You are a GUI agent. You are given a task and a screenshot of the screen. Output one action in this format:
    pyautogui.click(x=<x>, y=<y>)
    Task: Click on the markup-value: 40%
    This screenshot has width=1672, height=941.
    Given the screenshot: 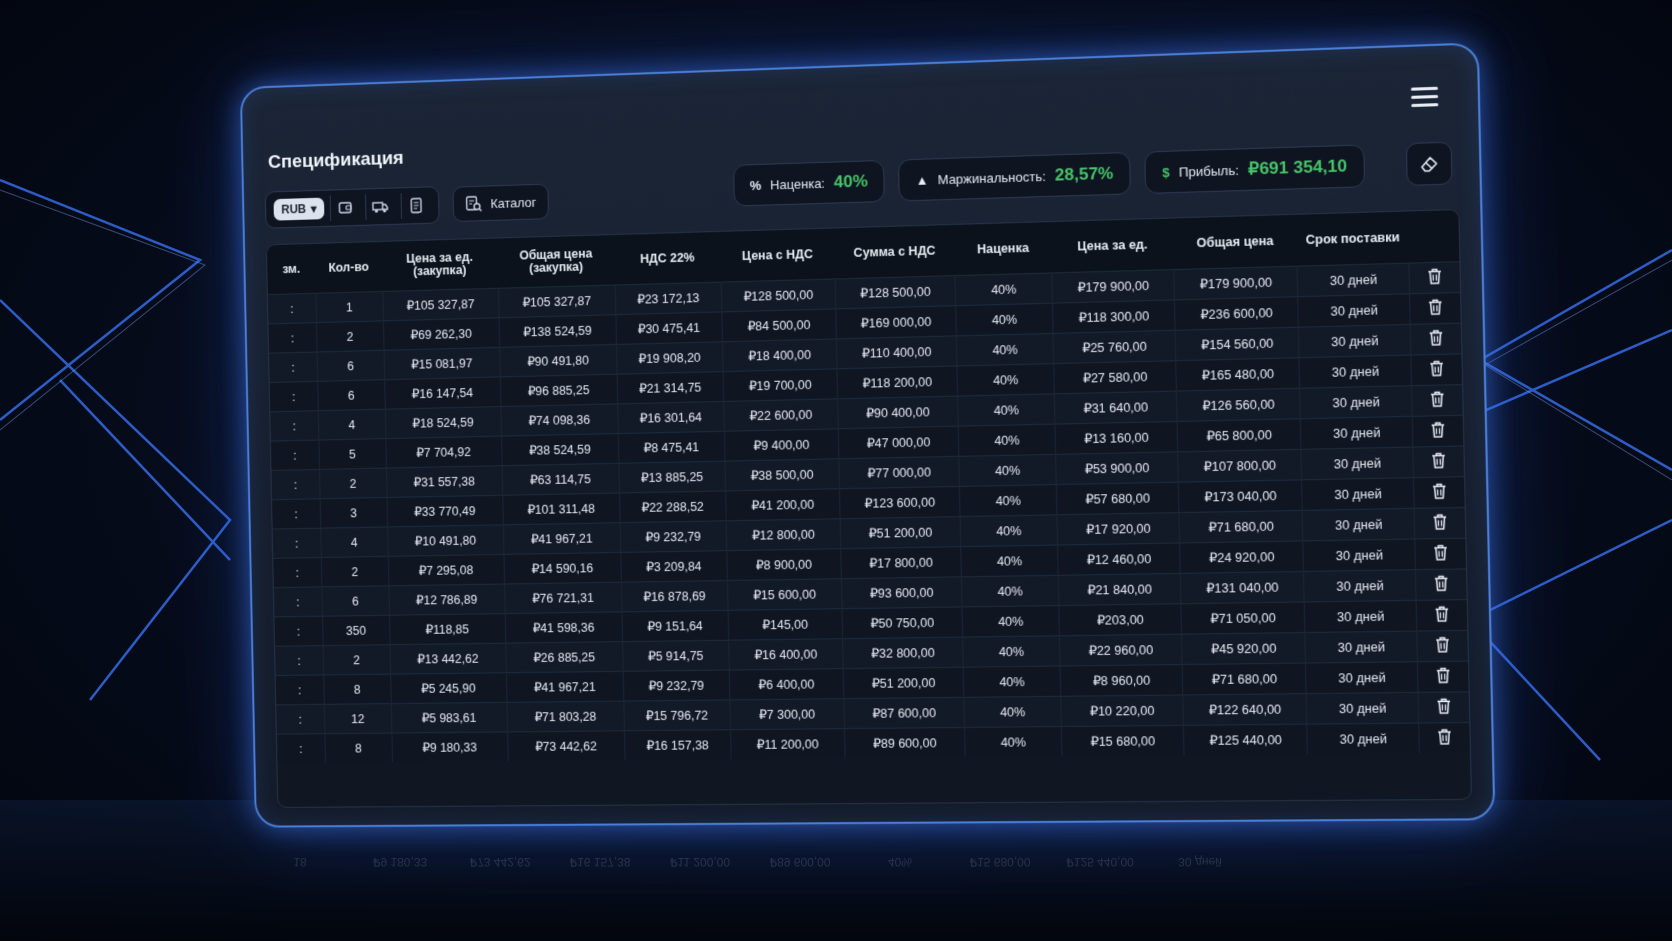 What is the action you would take?
    pyautogui.click(x=851, y=181)
    